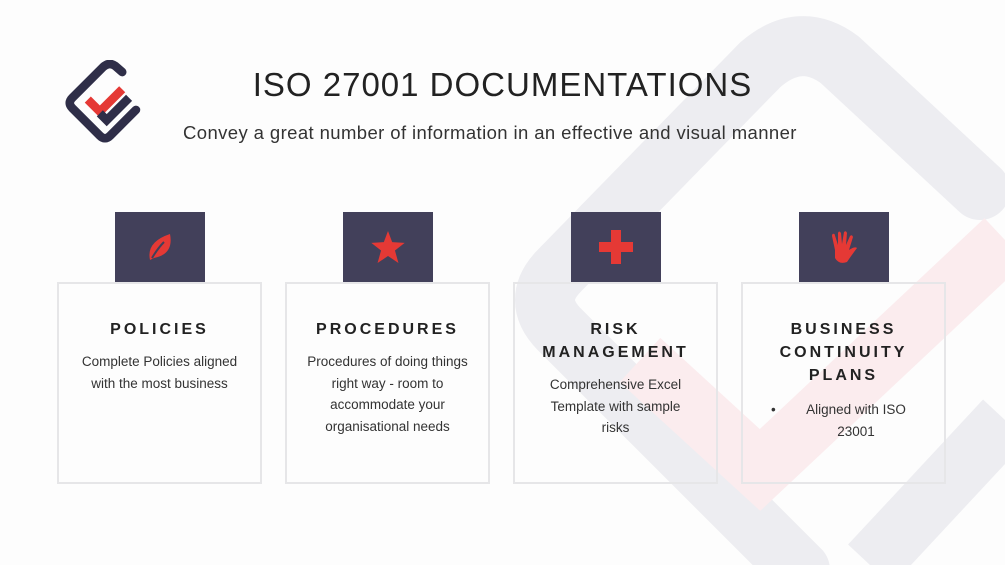 This screenshot has width=1005, height=565. I want to click on card-text: Aligned with ISO 23001, so click(856, 420).